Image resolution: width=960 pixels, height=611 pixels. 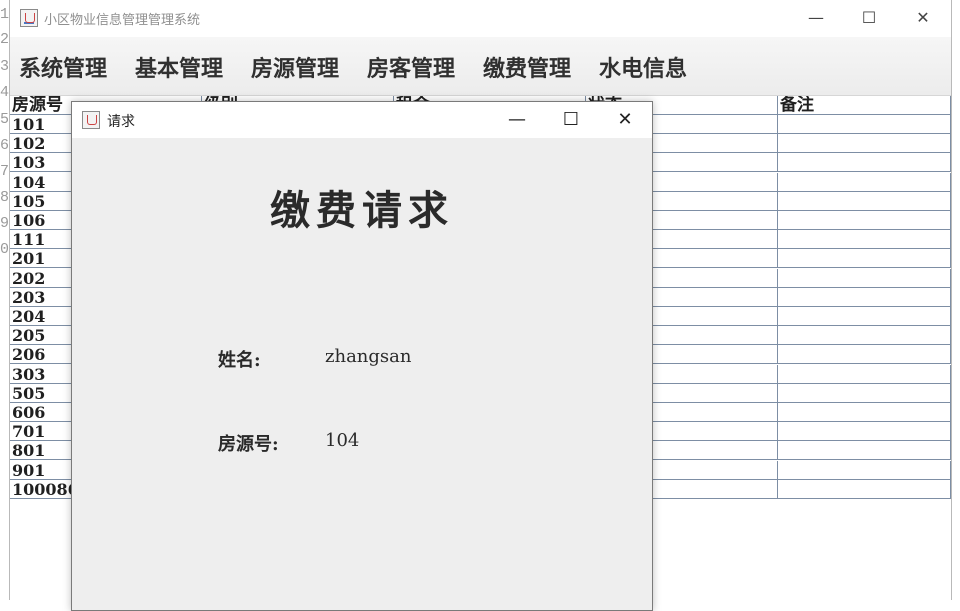 What do you see at coordinates (342, 440) in the screenshot?
I see `room-number-value: 104` at bounding box center [342, 440].